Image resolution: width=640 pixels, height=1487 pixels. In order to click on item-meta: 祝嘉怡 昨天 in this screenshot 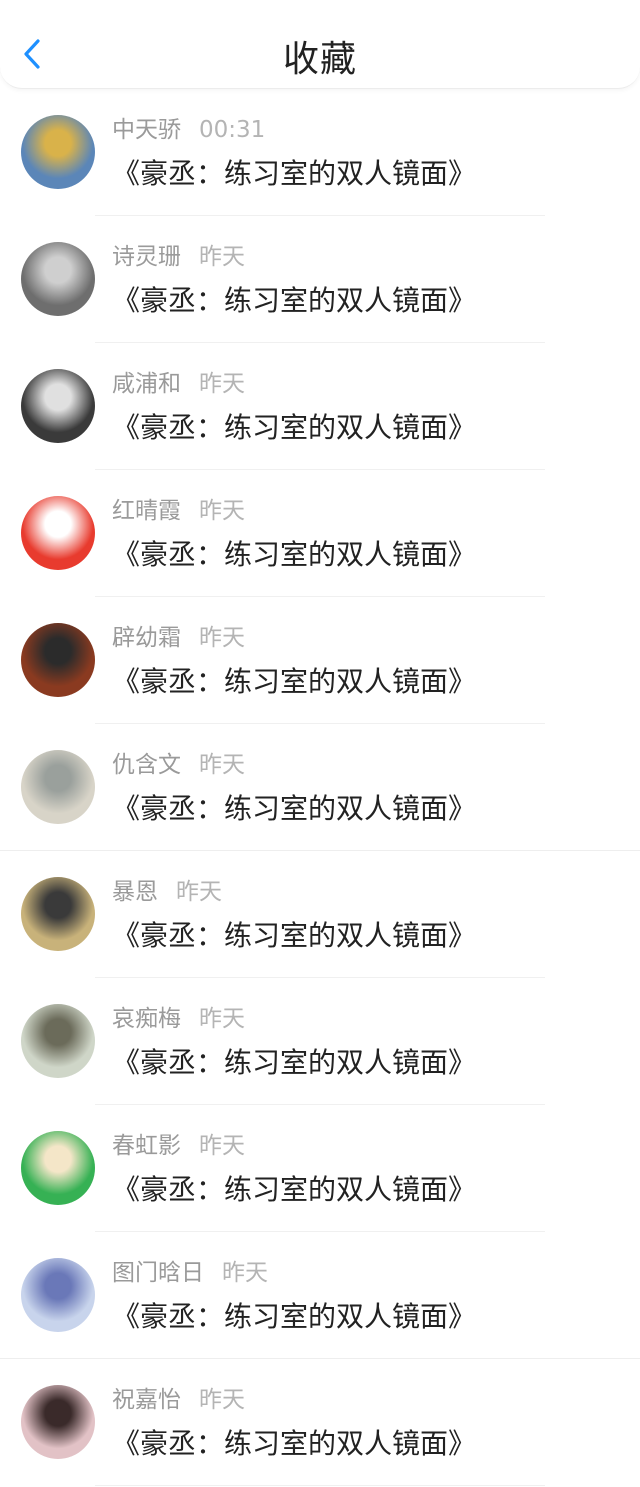, I will do `click(178, 1400)`.